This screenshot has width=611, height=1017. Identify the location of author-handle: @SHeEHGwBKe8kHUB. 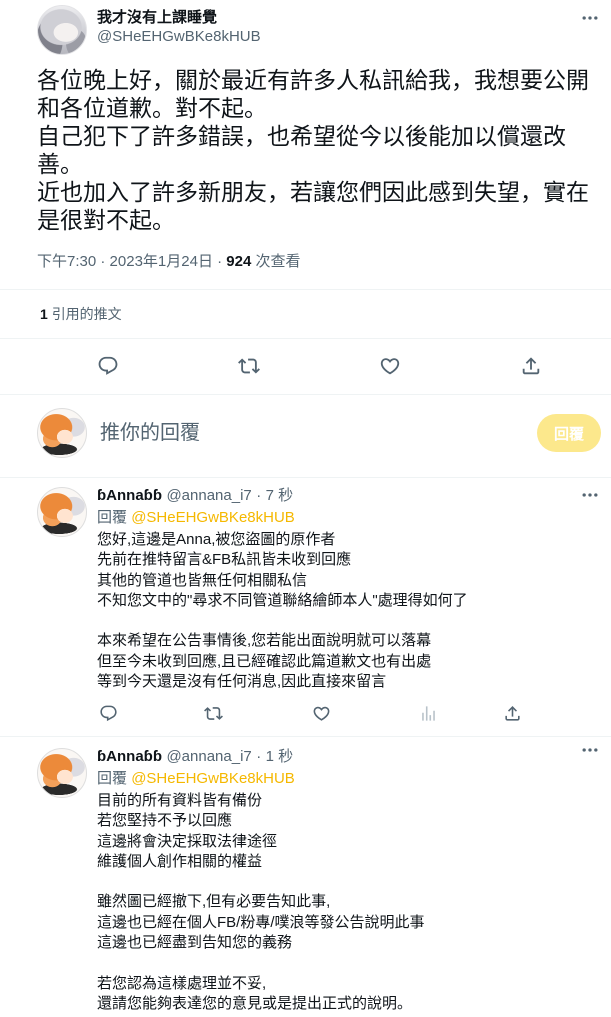
(179, 37).